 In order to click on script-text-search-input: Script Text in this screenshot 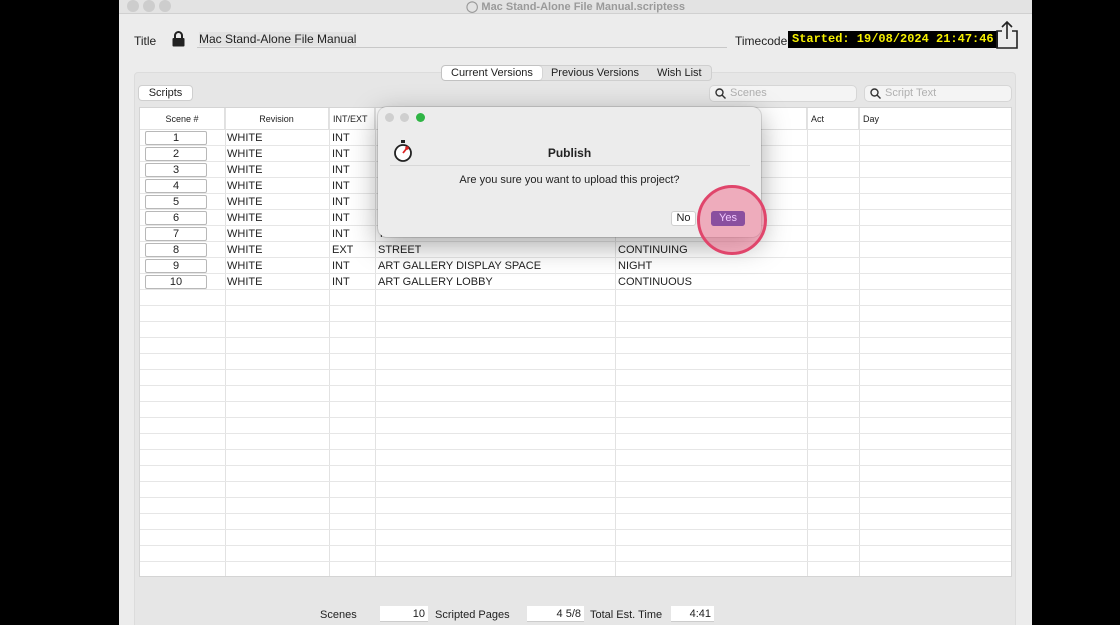, I will do `click(938, 93)`.